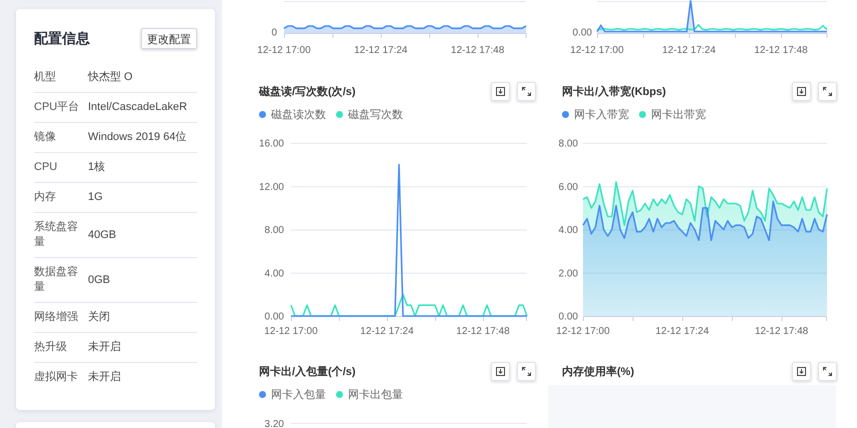 This screenshot has width=857, height=428. I want to click on field-value: Windows 2019 64位, so click(137, 137).